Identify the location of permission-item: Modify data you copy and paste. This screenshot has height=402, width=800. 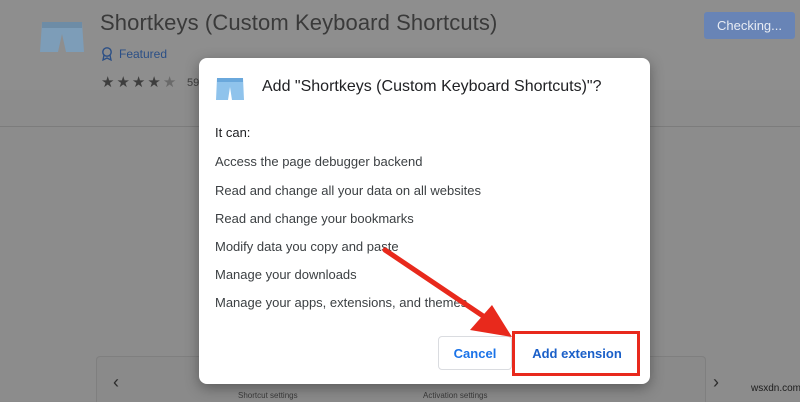
(307, 246).